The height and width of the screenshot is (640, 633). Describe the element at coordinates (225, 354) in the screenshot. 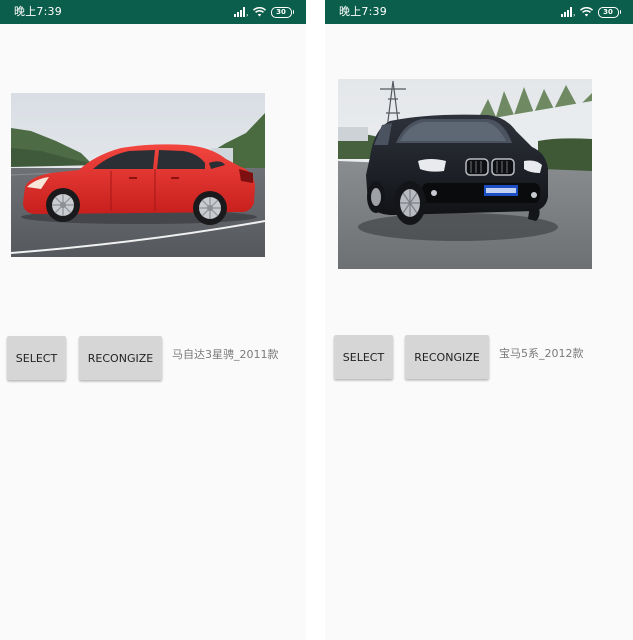

I see `recognition-result: 马自达3星骋_2011款` at that location.